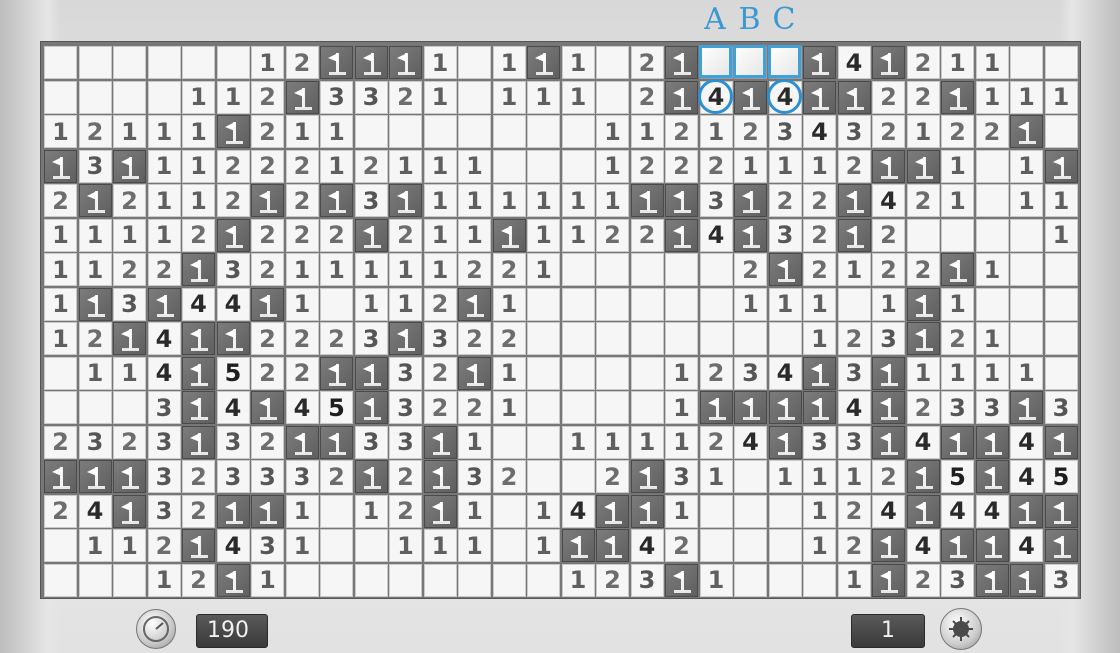 Image resolution: width=1120 pixels, height=653 pixels. Describe the element at coordinates (336, 407) in the screenshot. I see `revealed-cell: 5` at that location.